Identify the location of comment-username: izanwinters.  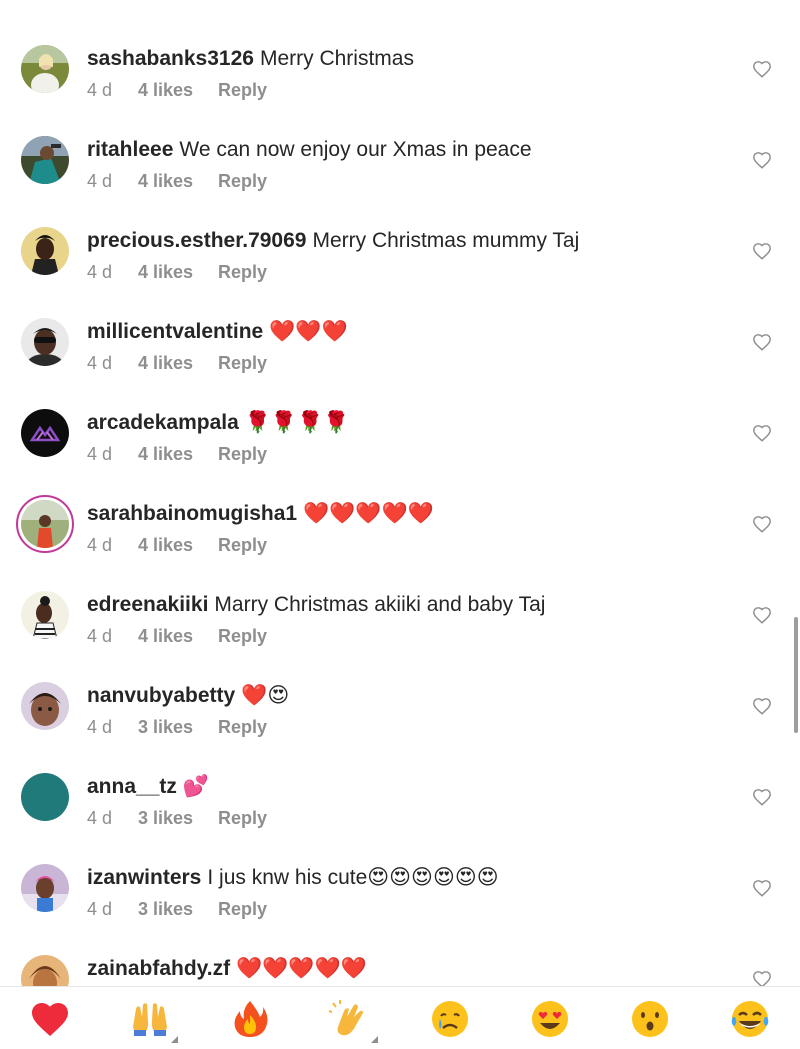
(144, 877).